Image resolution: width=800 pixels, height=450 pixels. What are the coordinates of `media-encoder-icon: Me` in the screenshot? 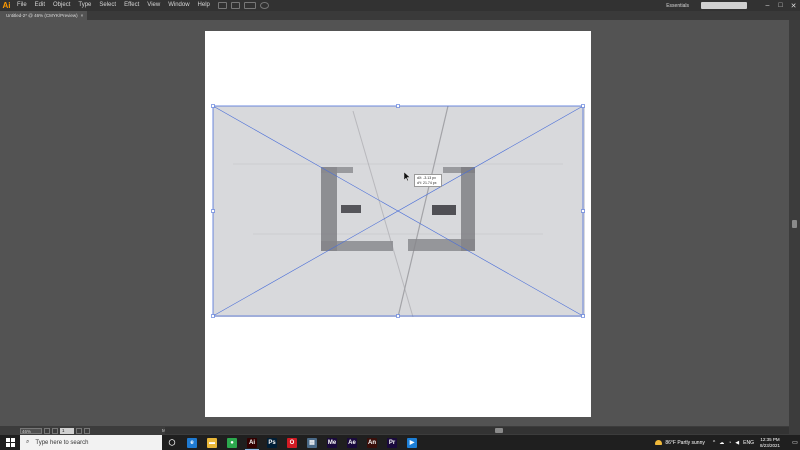 It's located at (332, 442).